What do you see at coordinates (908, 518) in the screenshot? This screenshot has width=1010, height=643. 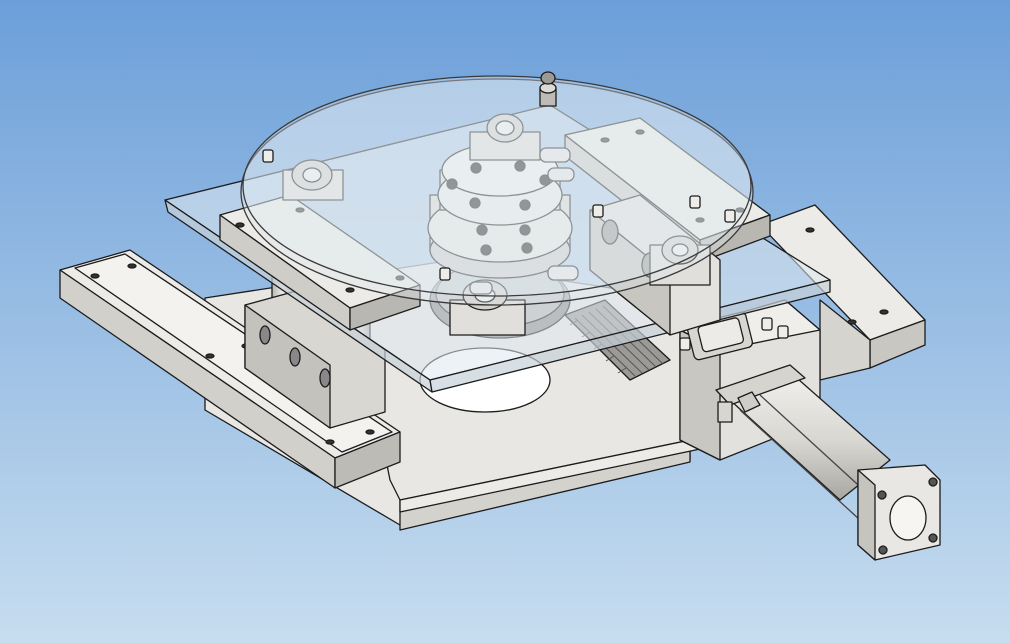 I see `cylinder-port` at bounding box center [908, 518].